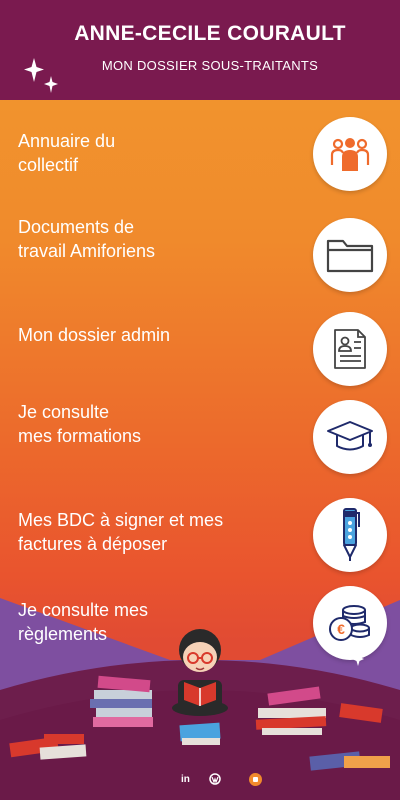  I want to click on wordpress-icon, so click(215, 779).